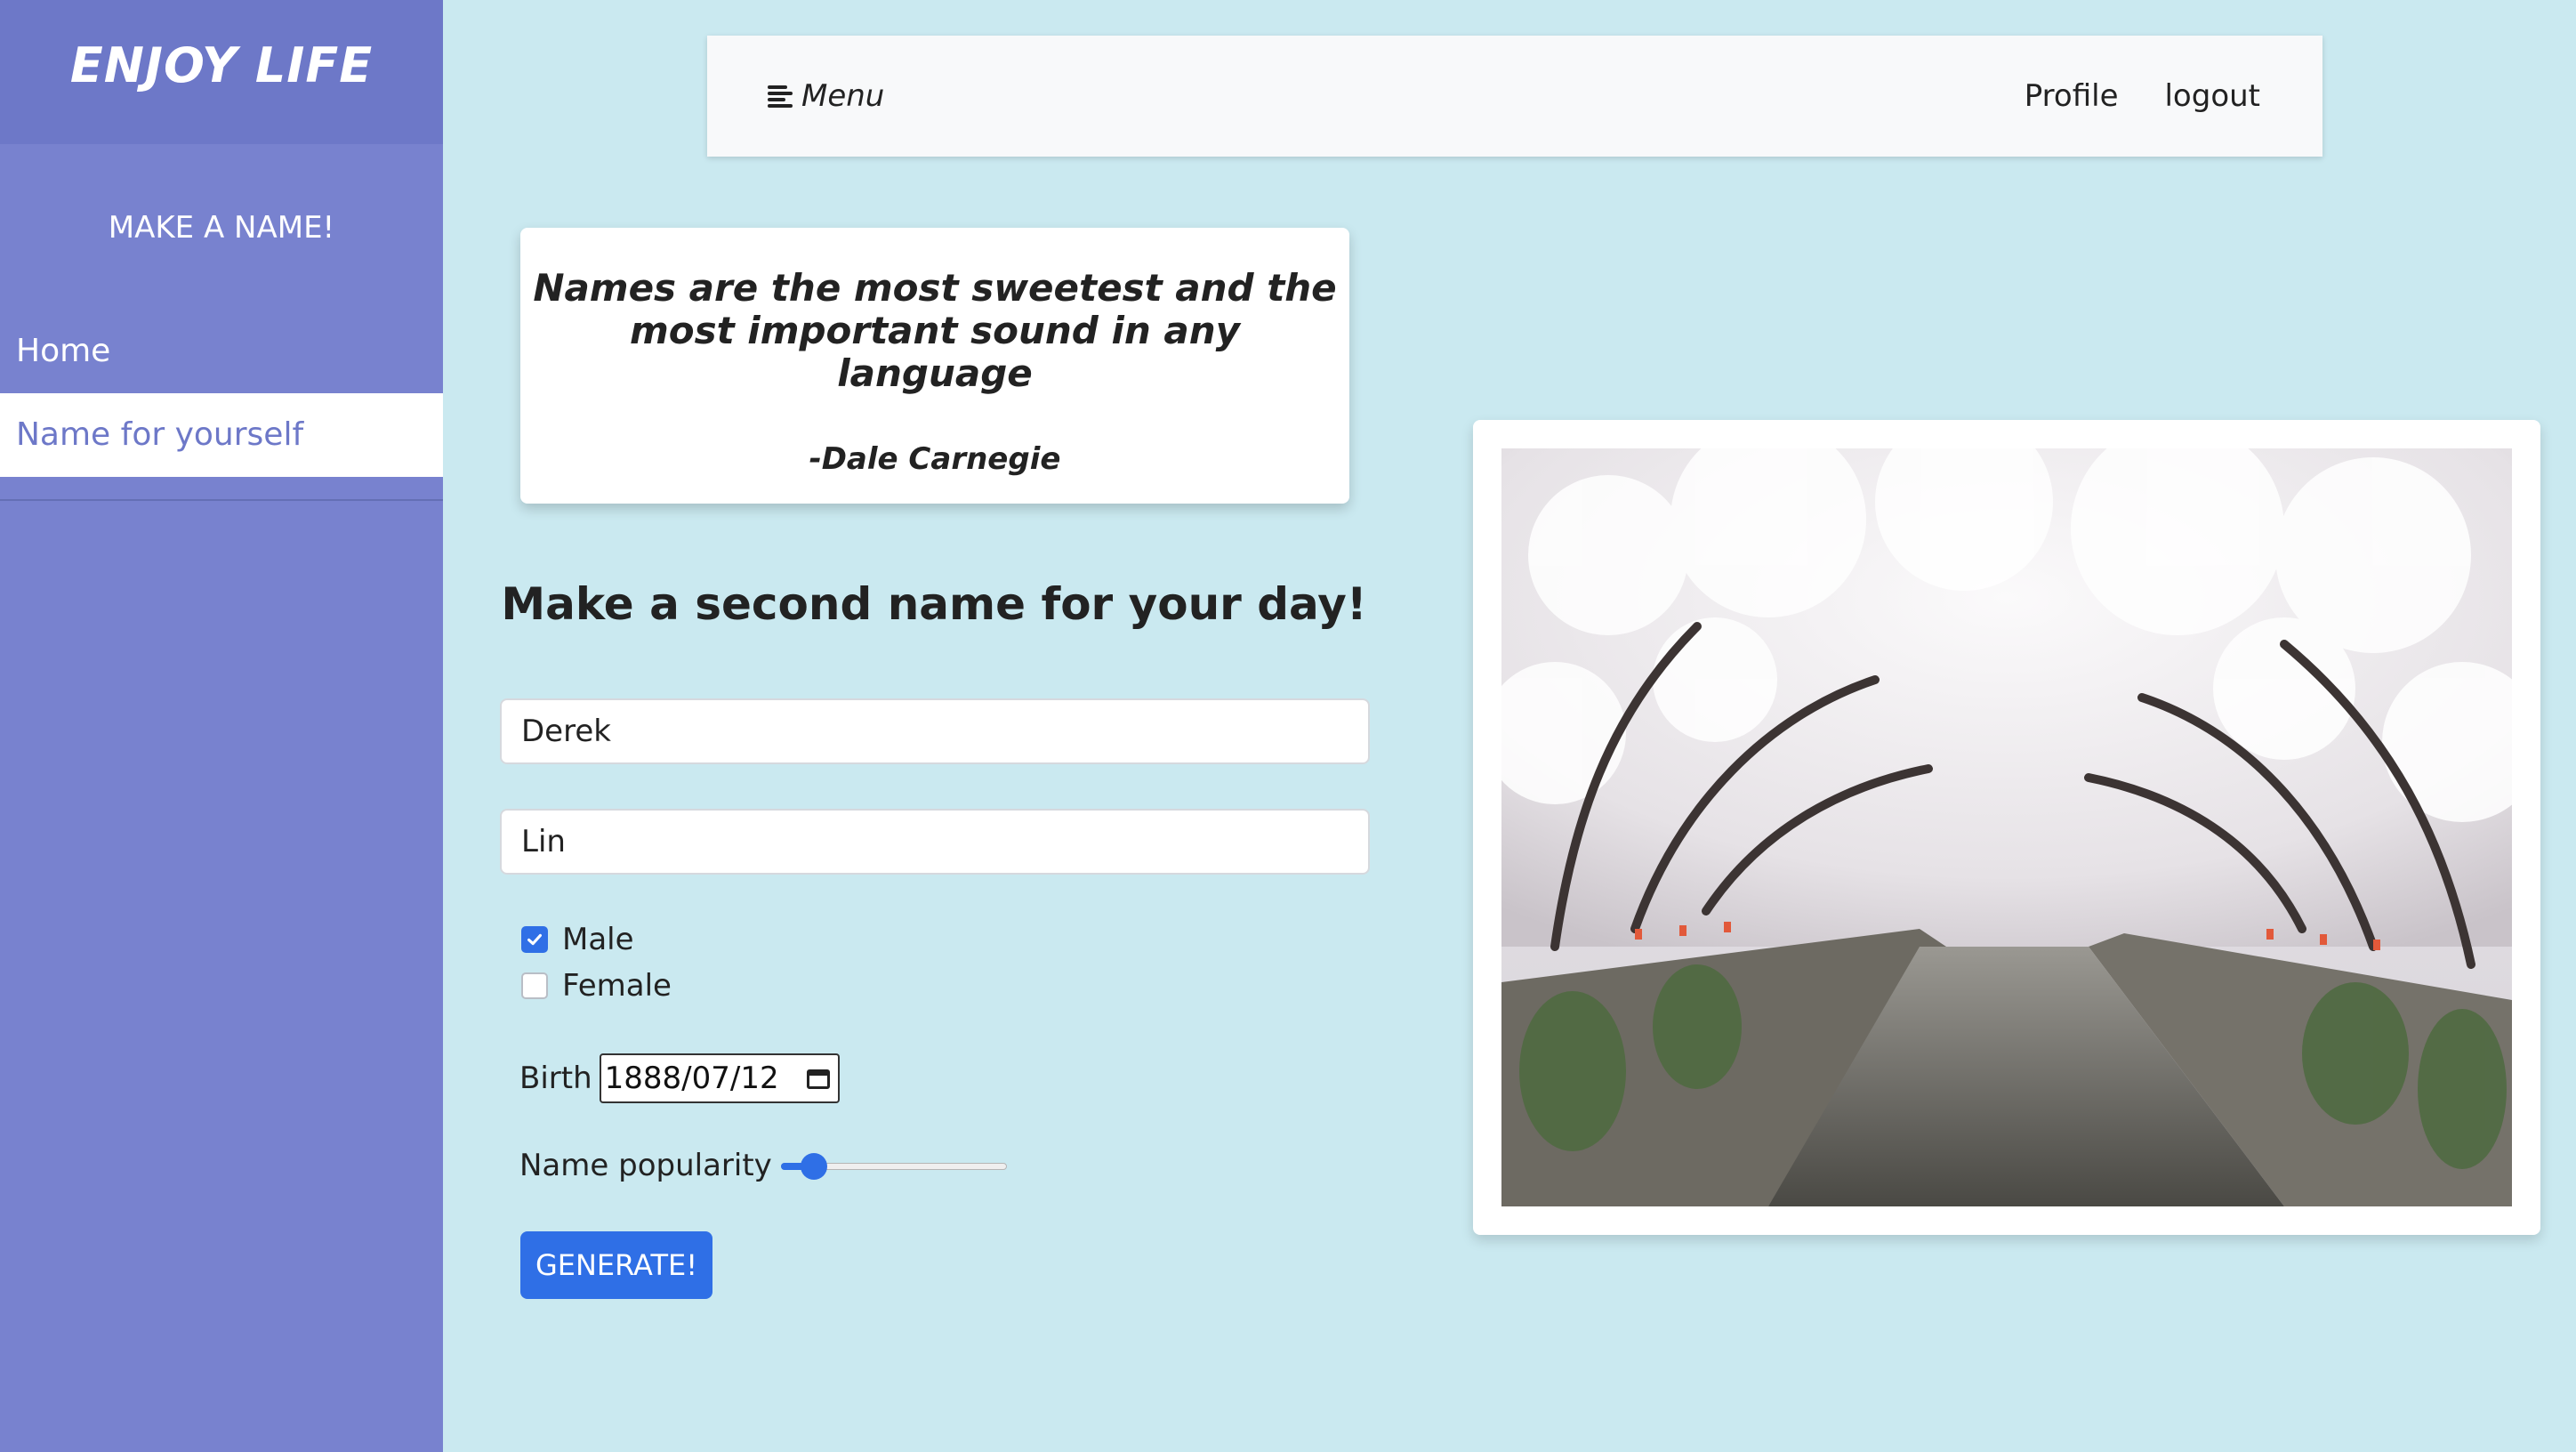  I want to click on popularity-label: Name popularity, so click(645, 1165).